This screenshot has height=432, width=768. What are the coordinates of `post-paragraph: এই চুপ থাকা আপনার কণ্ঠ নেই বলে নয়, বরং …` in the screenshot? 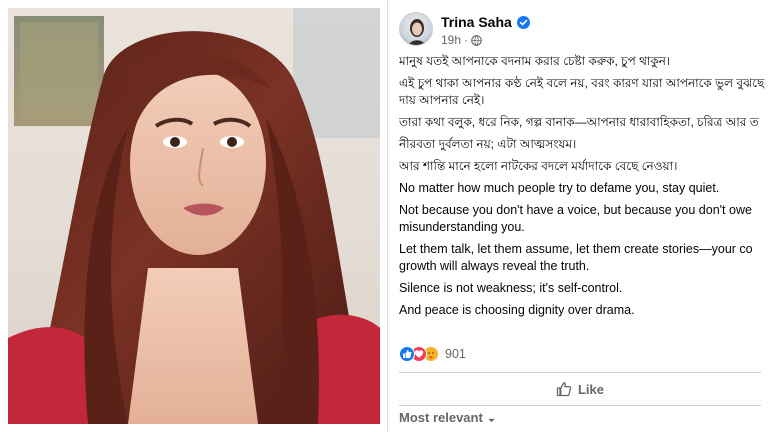 It's located at (583, 92).